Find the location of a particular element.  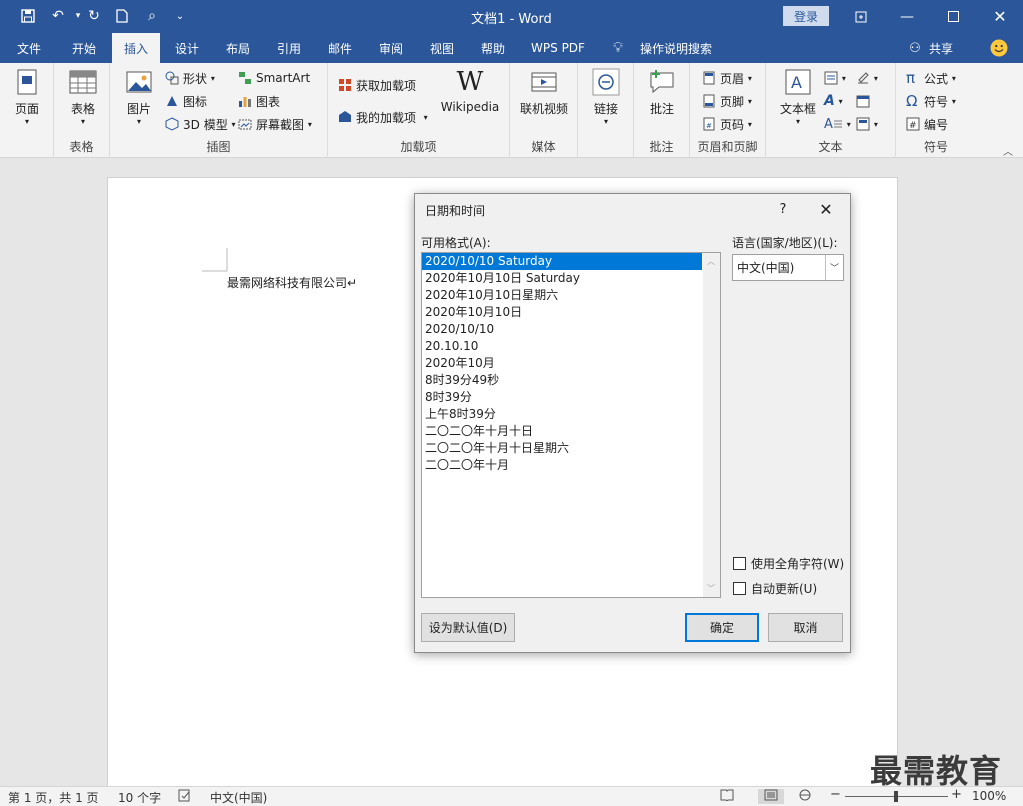

cancel-button: 取消 is located at coordinates (805, 627).